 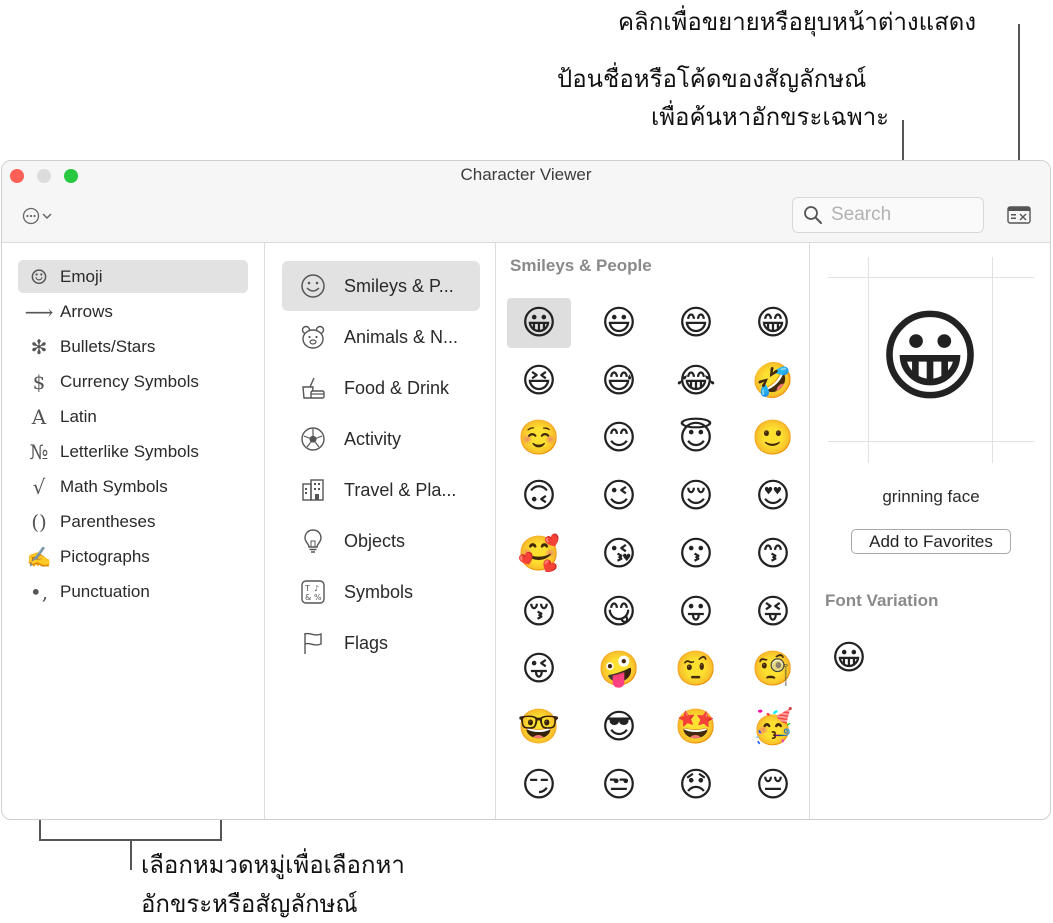 What do you see at coordinates (539, 669) in the screenshot?
I see `emoji-cell: 😜` at bounding box center [539, 669].